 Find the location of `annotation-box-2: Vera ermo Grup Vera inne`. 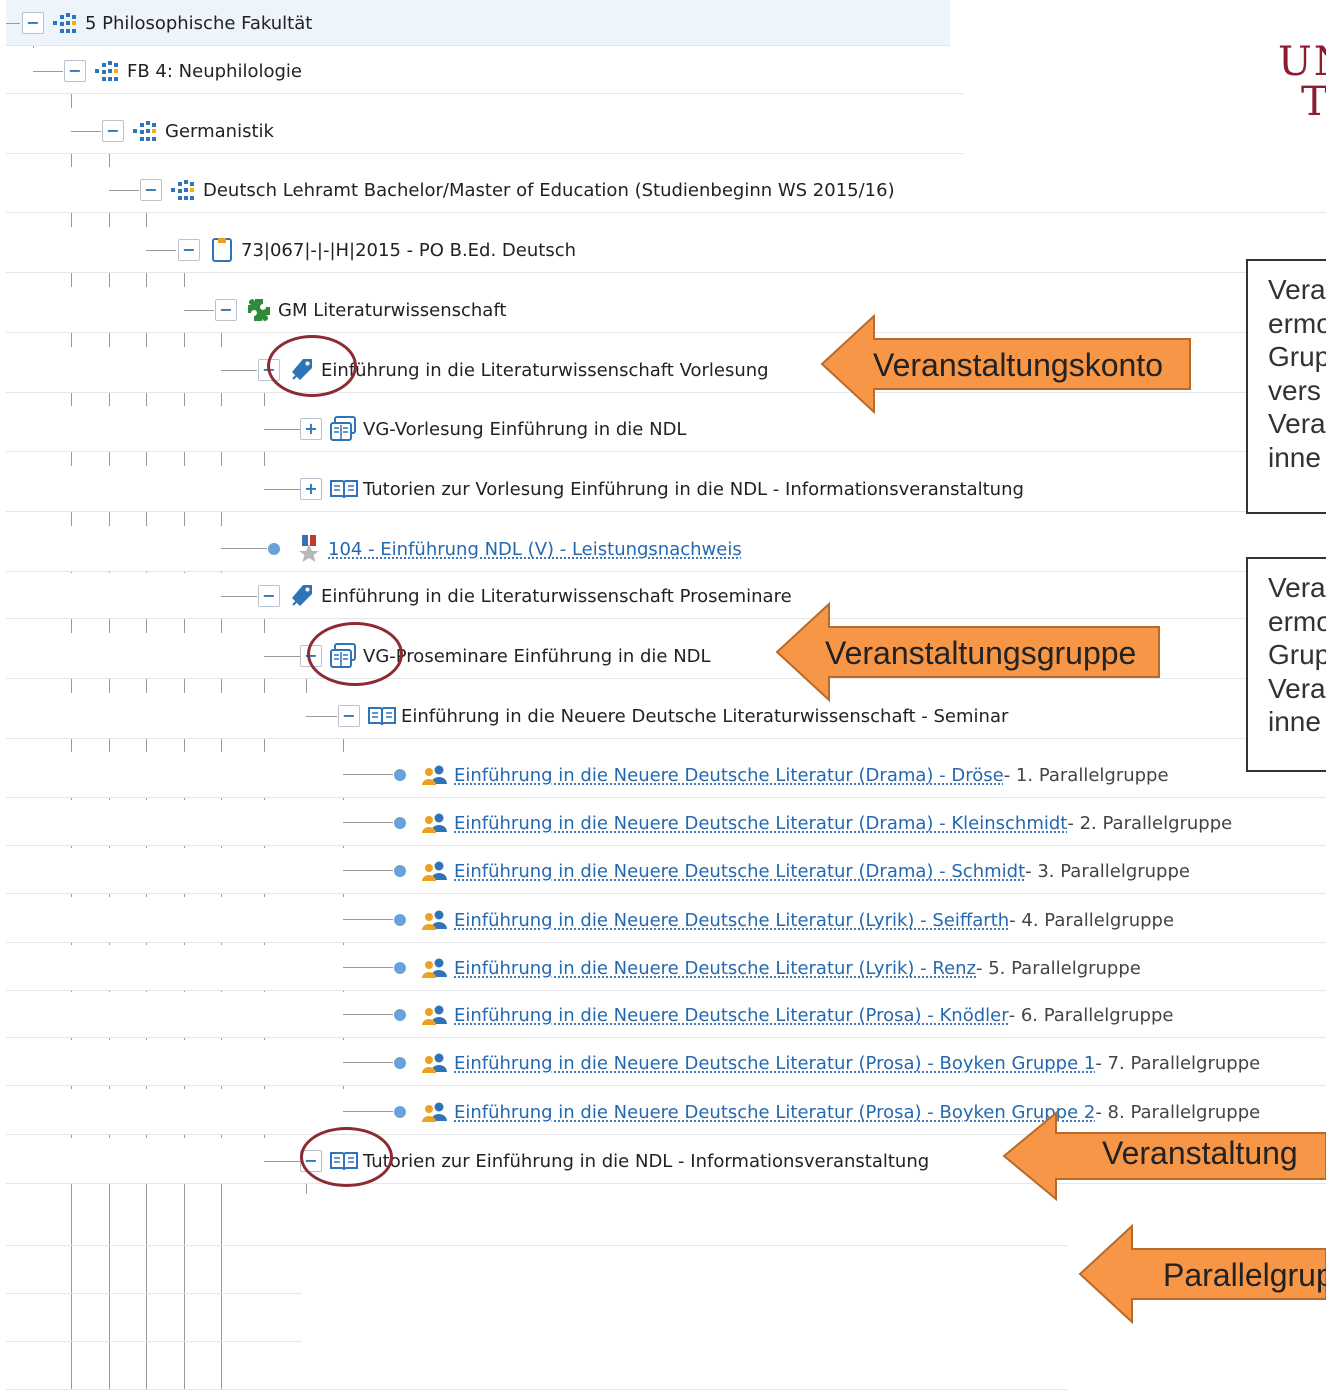

annotation-box-2: Vera ermo Grup Vera inne is located at coordinates (1286, 664).